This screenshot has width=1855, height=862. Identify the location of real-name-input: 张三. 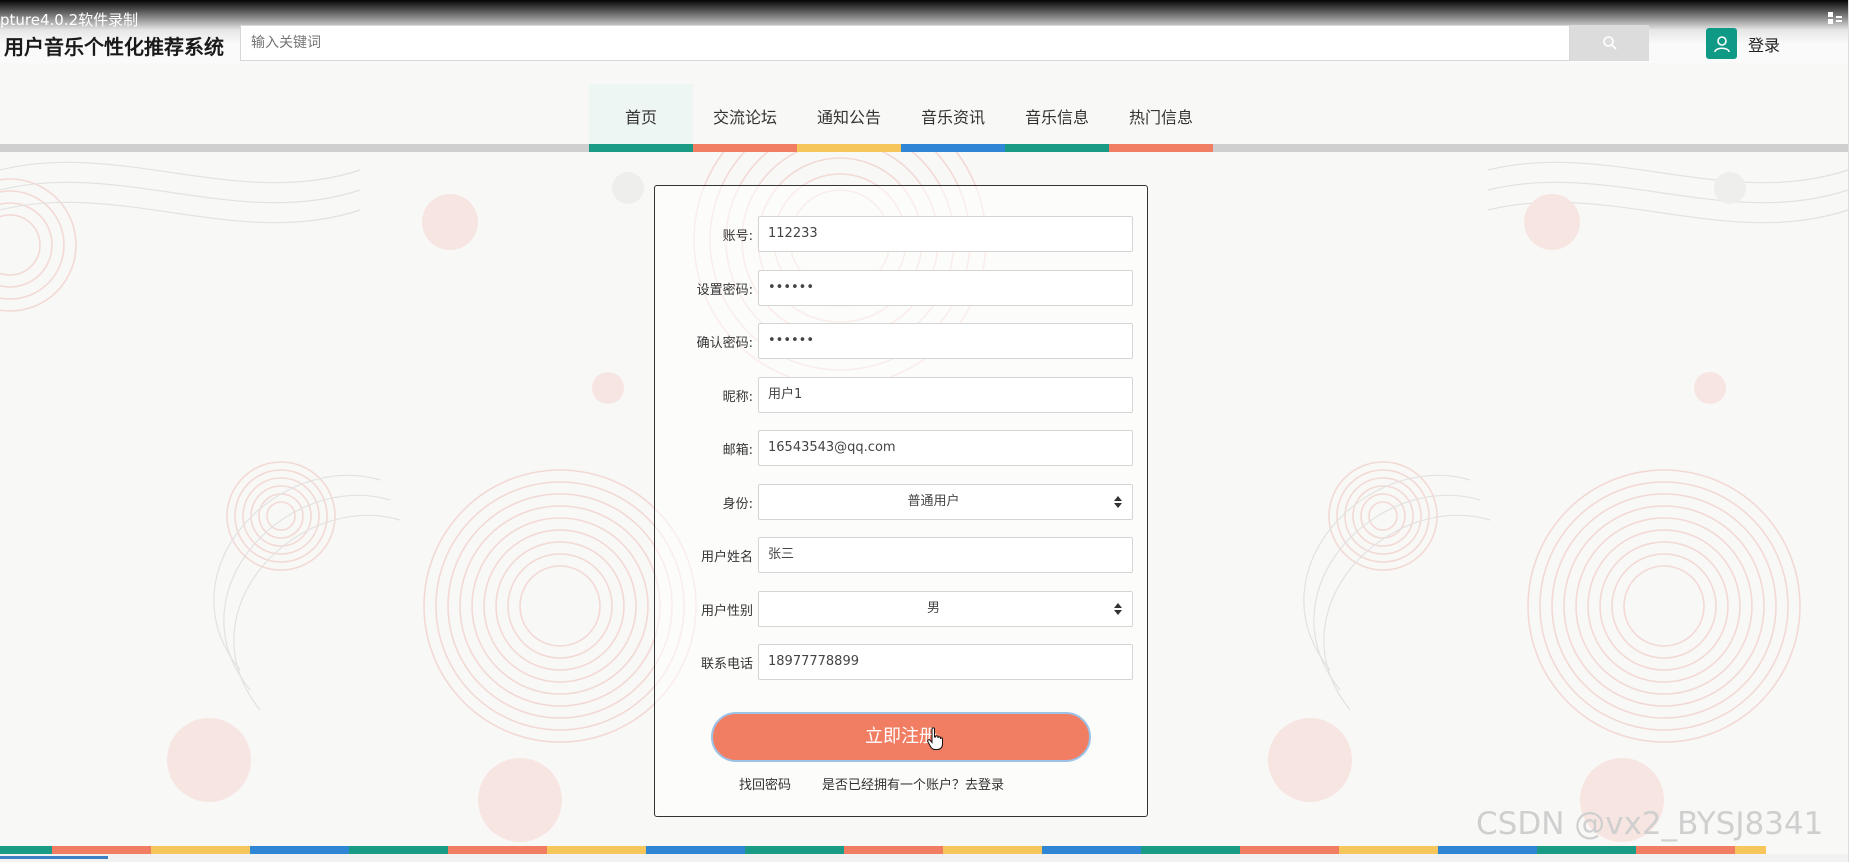
(945, 555).